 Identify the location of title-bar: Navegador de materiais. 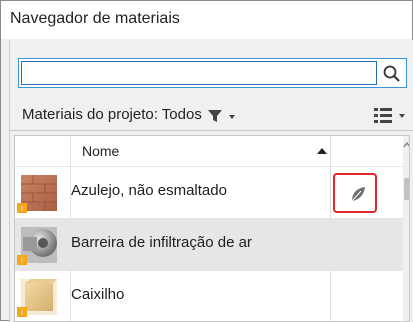
(206, 20).